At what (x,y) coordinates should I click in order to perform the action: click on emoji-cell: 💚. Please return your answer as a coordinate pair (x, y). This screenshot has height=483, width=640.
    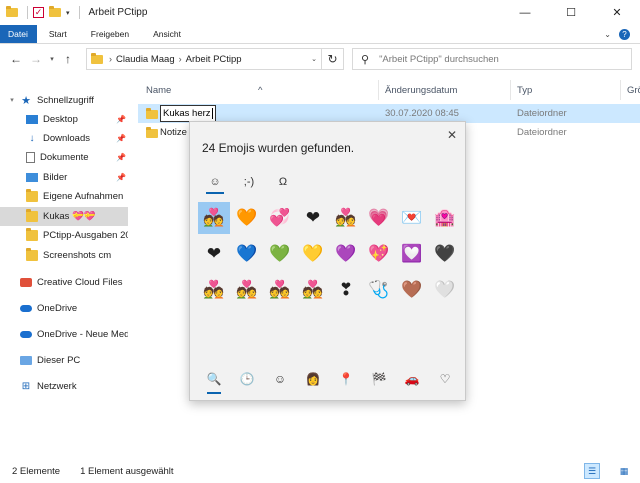
    Looking at the image, I should click on (280, 254).